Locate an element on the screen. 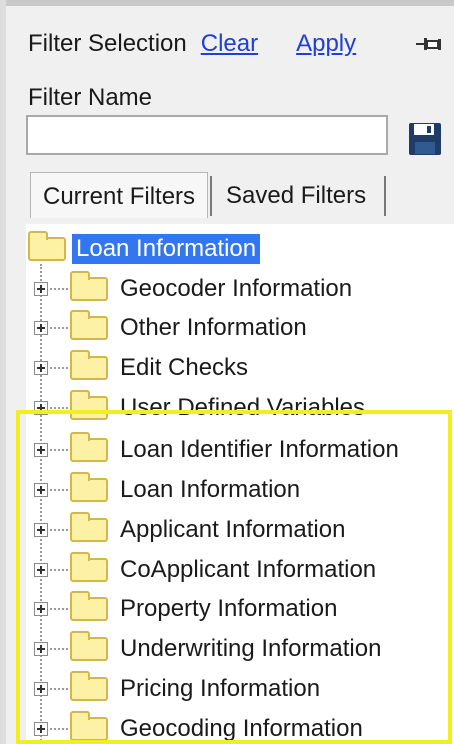  pin-icon is located at coordinates (429, 44).